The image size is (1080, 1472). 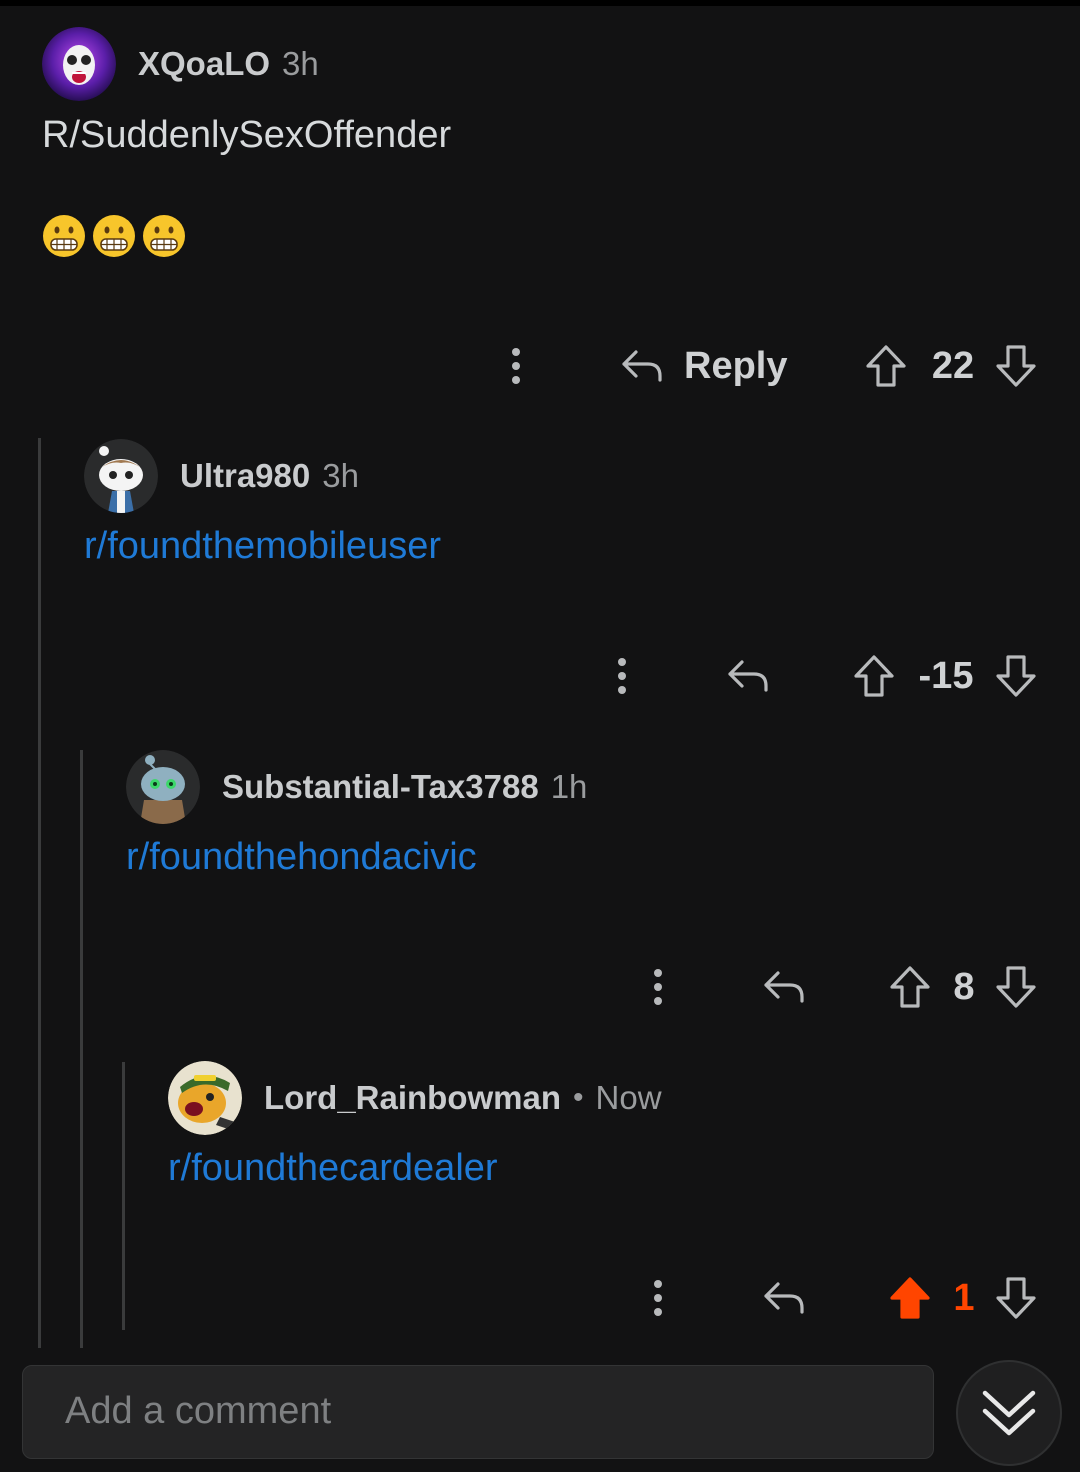 What do you see at coordinates (964, 986) in the screenshot?
I see `vote-count: 8` at bounding box center [964, 986].